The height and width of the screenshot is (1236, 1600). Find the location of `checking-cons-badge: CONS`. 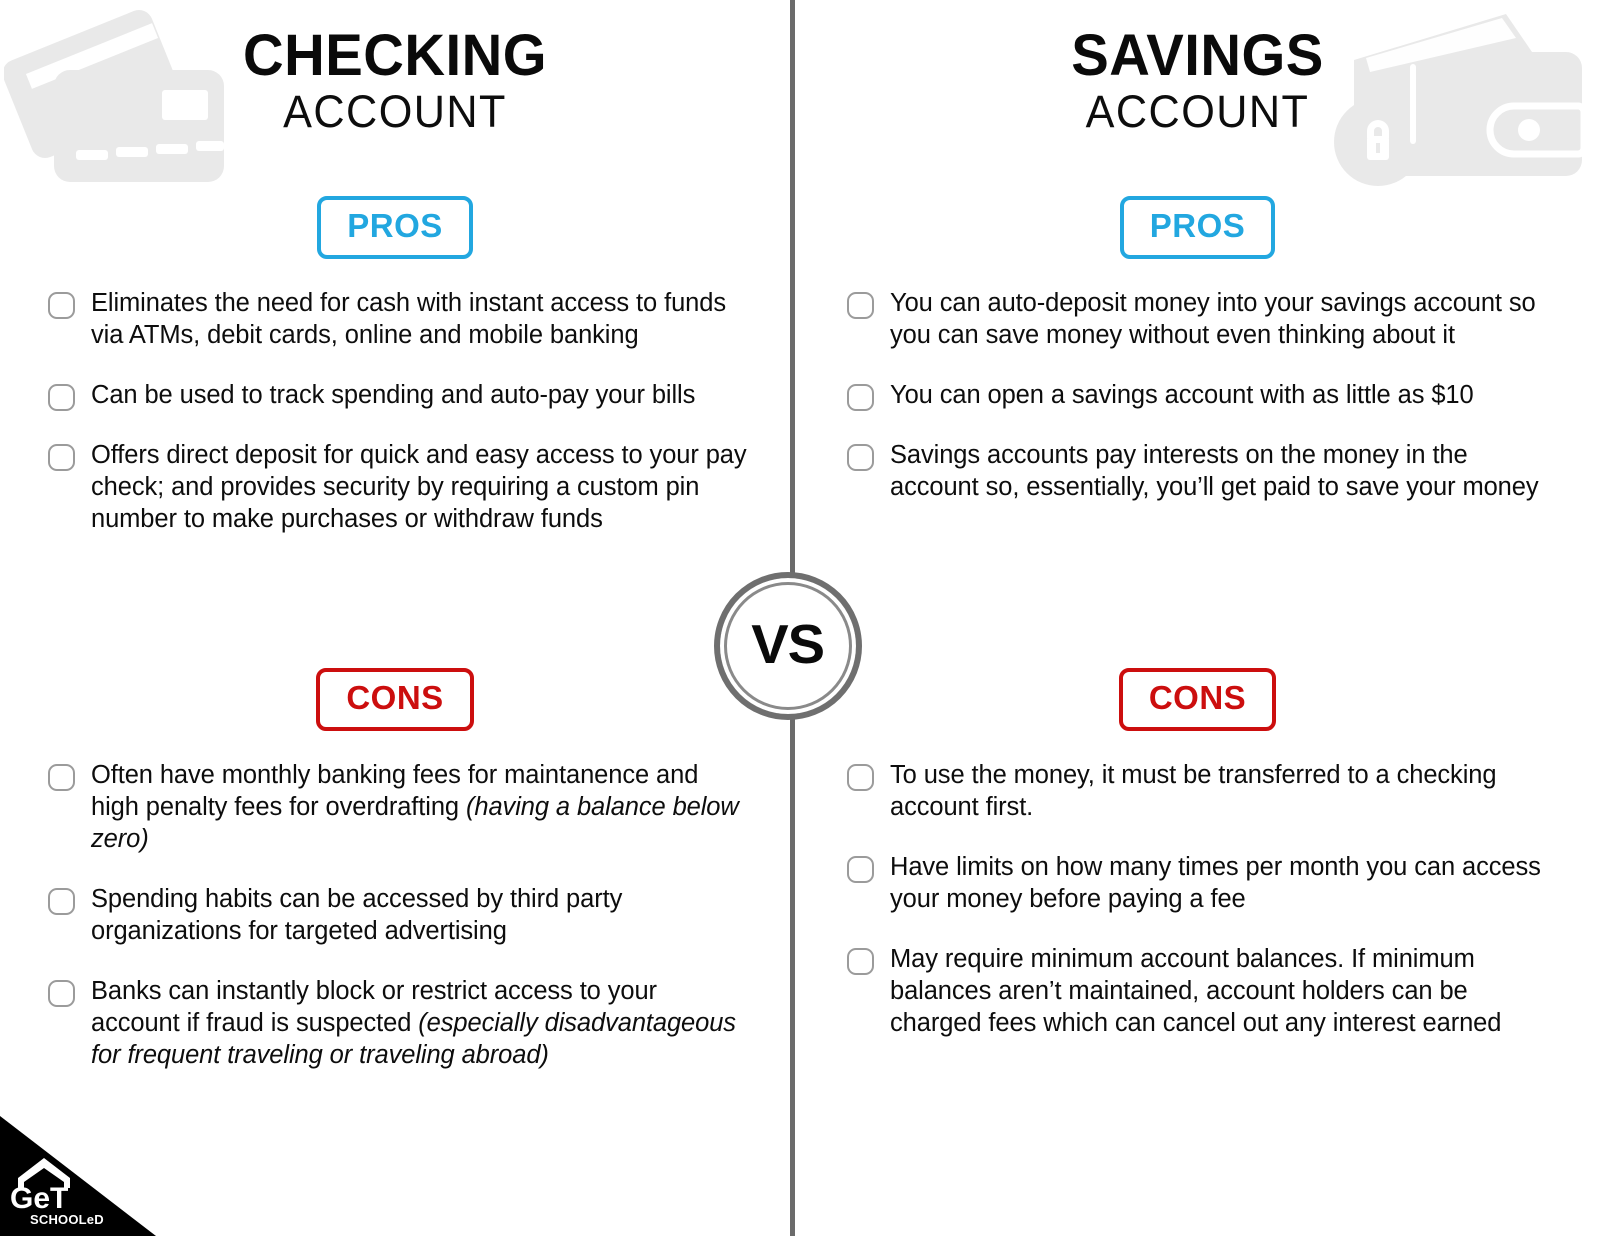

checking-cons-badge: CONS is located at coordinates (395, 699).